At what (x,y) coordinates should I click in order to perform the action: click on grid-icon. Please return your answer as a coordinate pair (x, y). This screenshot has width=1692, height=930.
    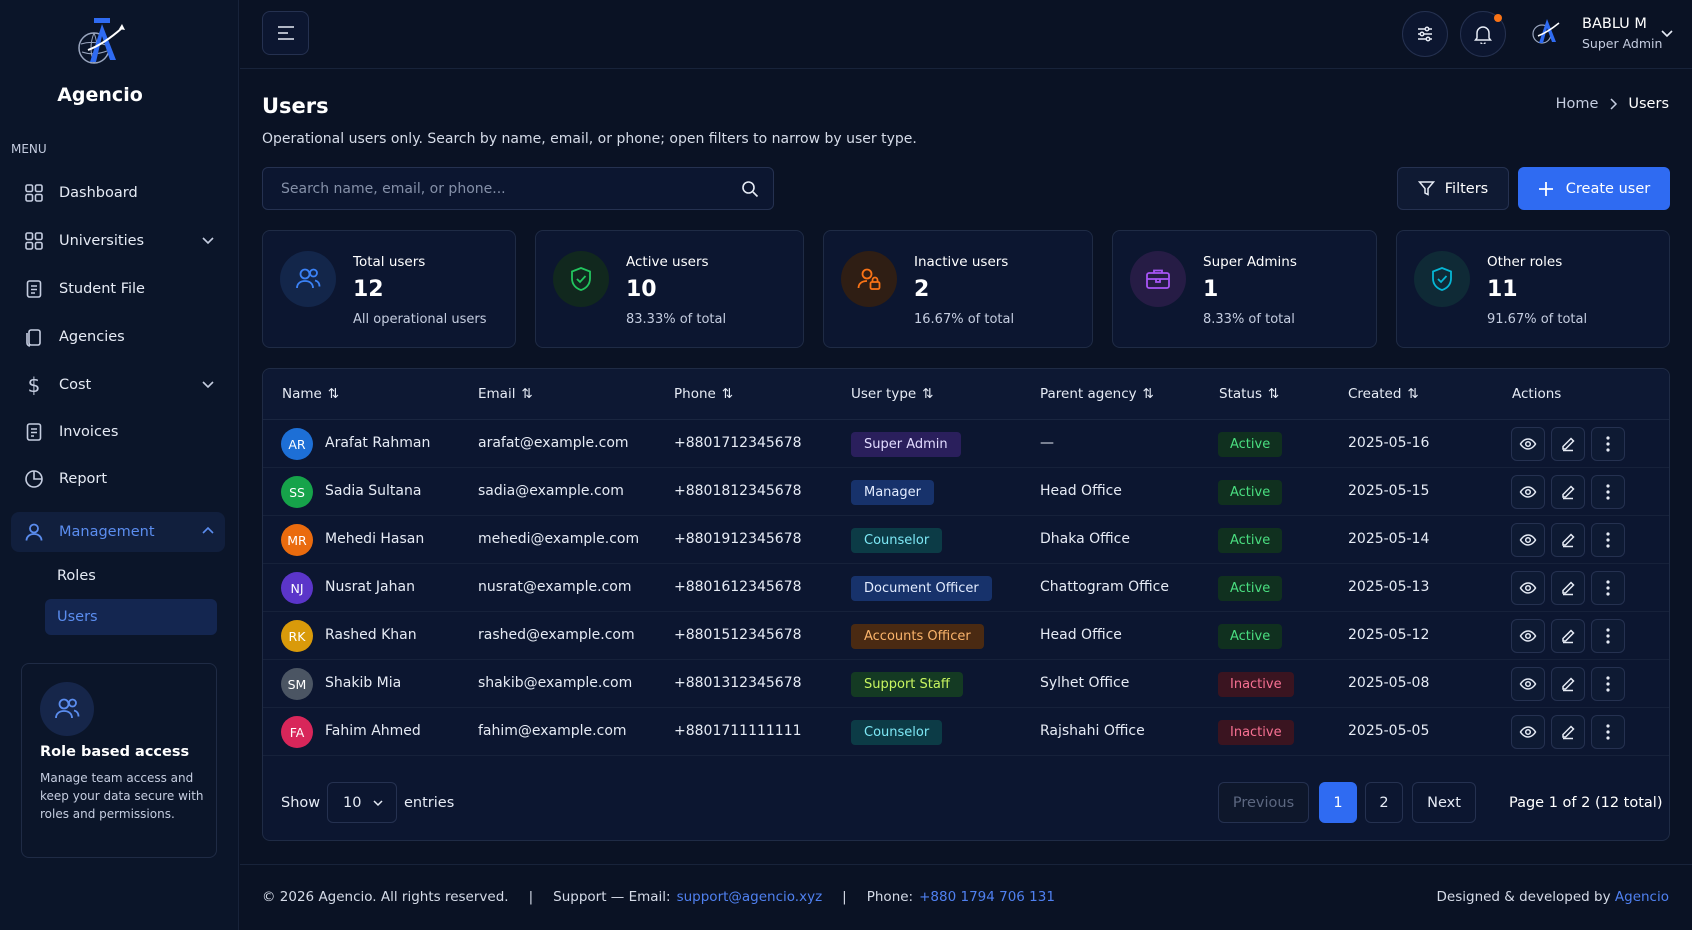
    Looking at the image, I should click on (34, 193).